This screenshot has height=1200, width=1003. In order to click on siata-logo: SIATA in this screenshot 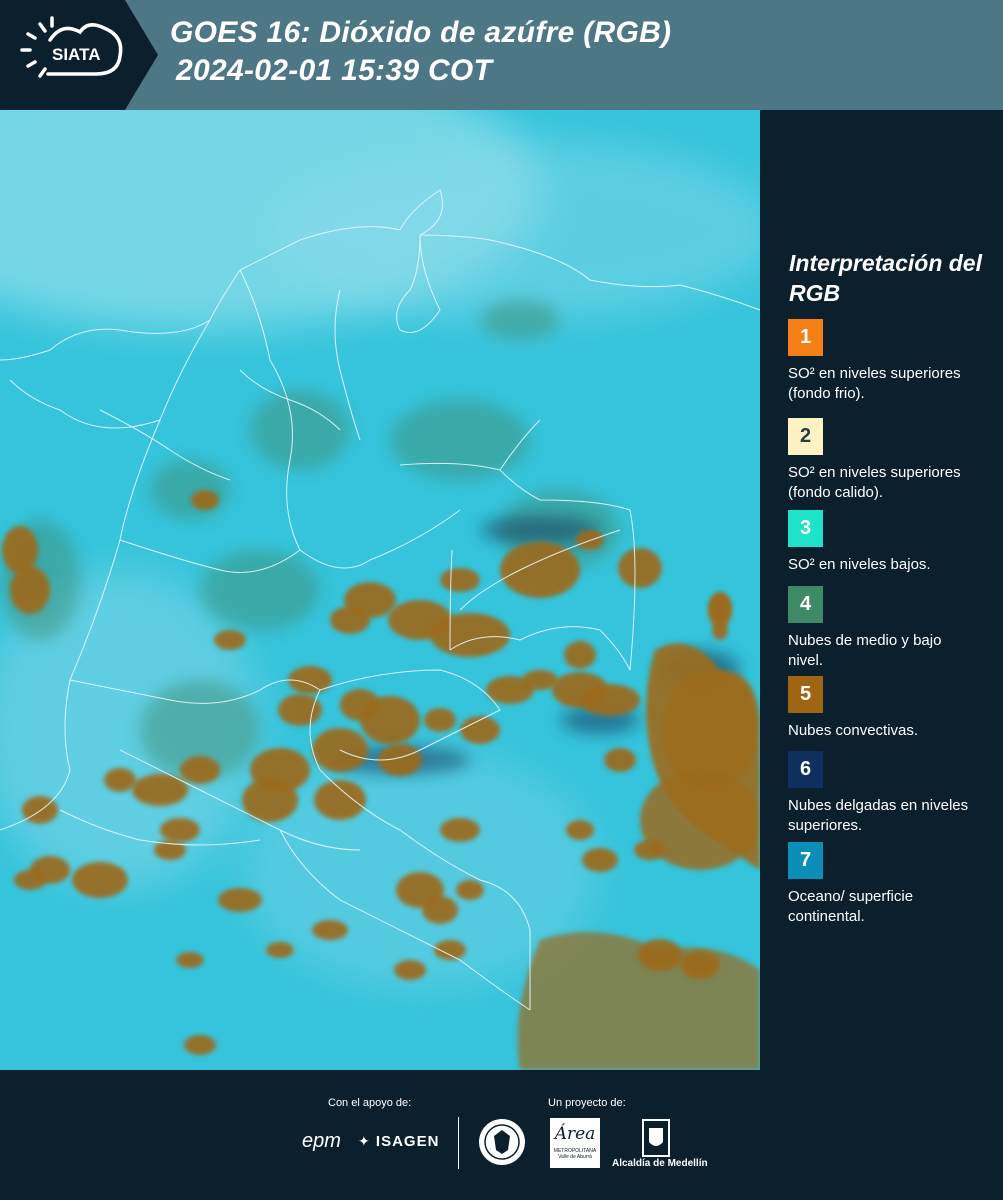, I will do `click(79, 55)`.